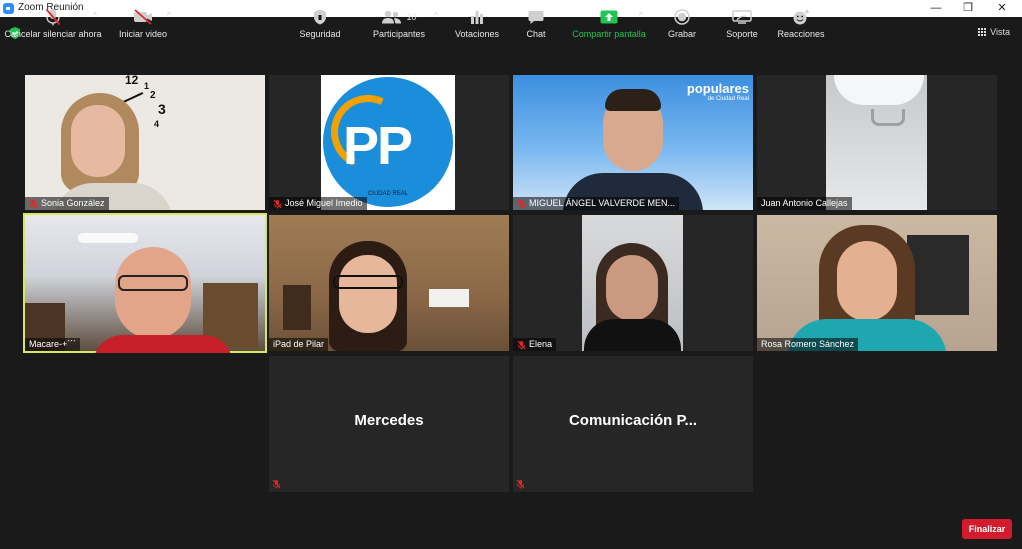 The width and height of the screenshot is (1022, 549). Describe the element at coordinates (320, 34) in the screenshot. I see `security-label: Seguridad` at that location.